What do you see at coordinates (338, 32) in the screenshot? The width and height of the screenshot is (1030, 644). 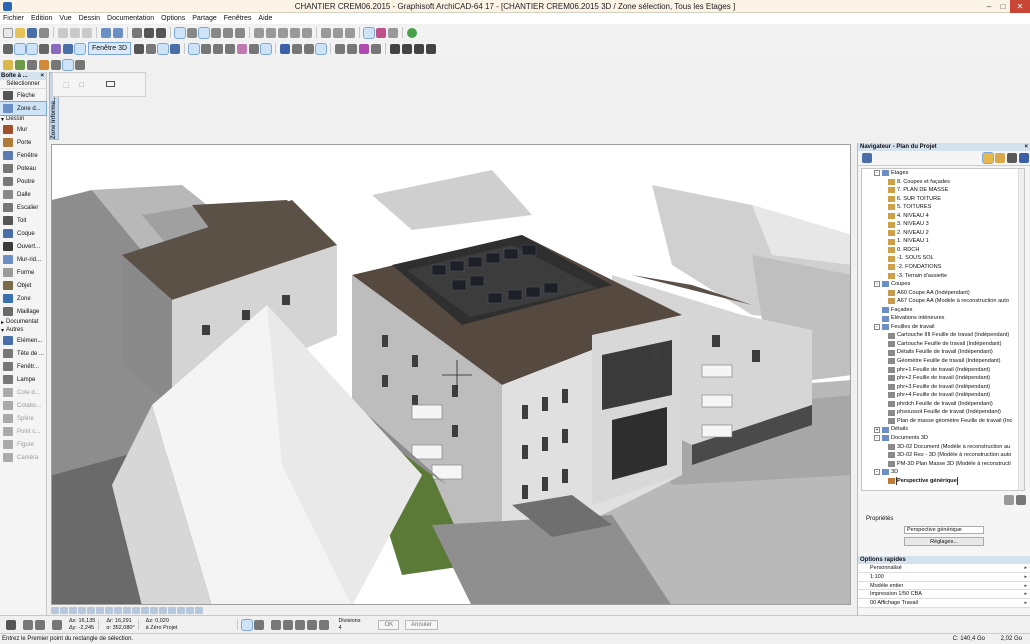 I see `unlock-icon` at bounding box center [338, 32].